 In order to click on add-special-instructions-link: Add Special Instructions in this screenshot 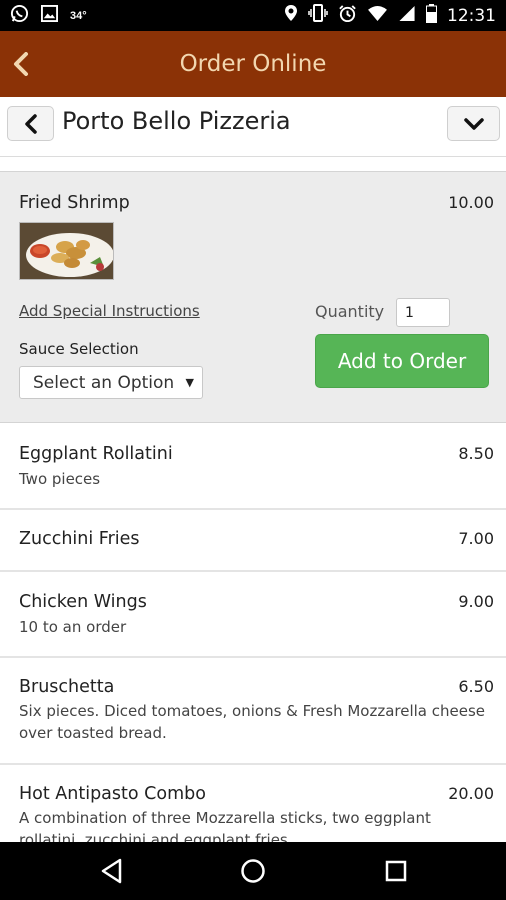, I will do `click(109, 311)`.